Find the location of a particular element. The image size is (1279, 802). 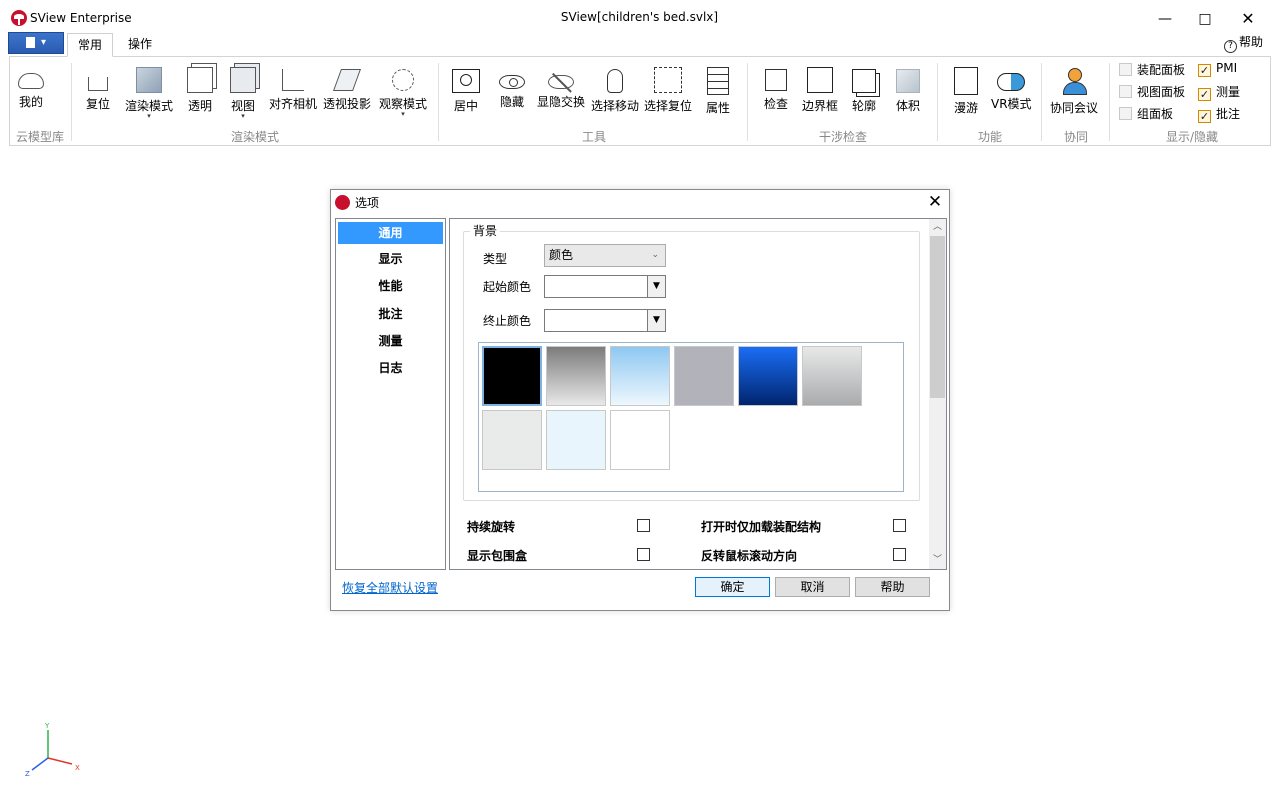

vr-mode-button: VR模式 is located at coordinates (1011, 87).